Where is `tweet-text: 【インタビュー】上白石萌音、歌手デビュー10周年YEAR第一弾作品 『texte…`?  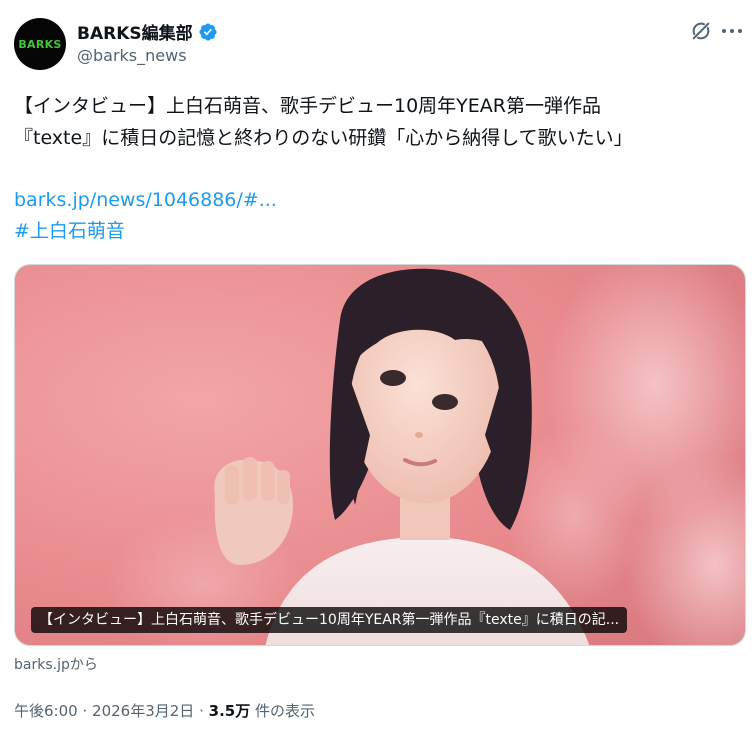
tweet-text: 【インタビュー】上白石萌音、歌手デビュー10周年YEAR第一弾作品 『texte… is located at coordinates (379, 122).